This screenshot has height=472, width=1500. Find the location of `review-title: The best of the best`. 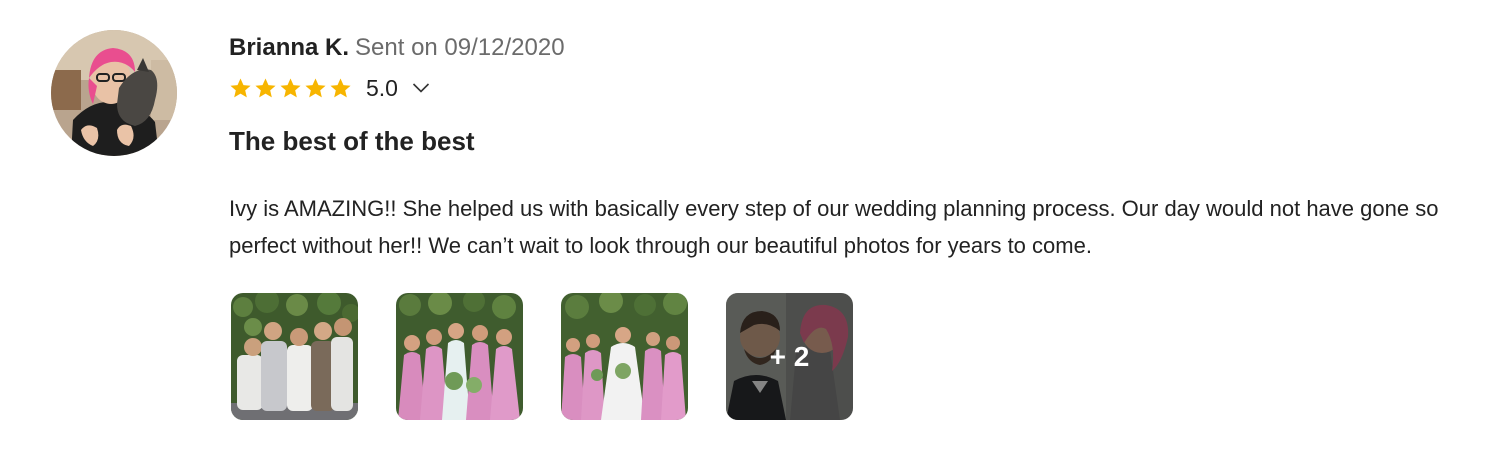

review-title: The best of the best is located at coordinates (352, 141).